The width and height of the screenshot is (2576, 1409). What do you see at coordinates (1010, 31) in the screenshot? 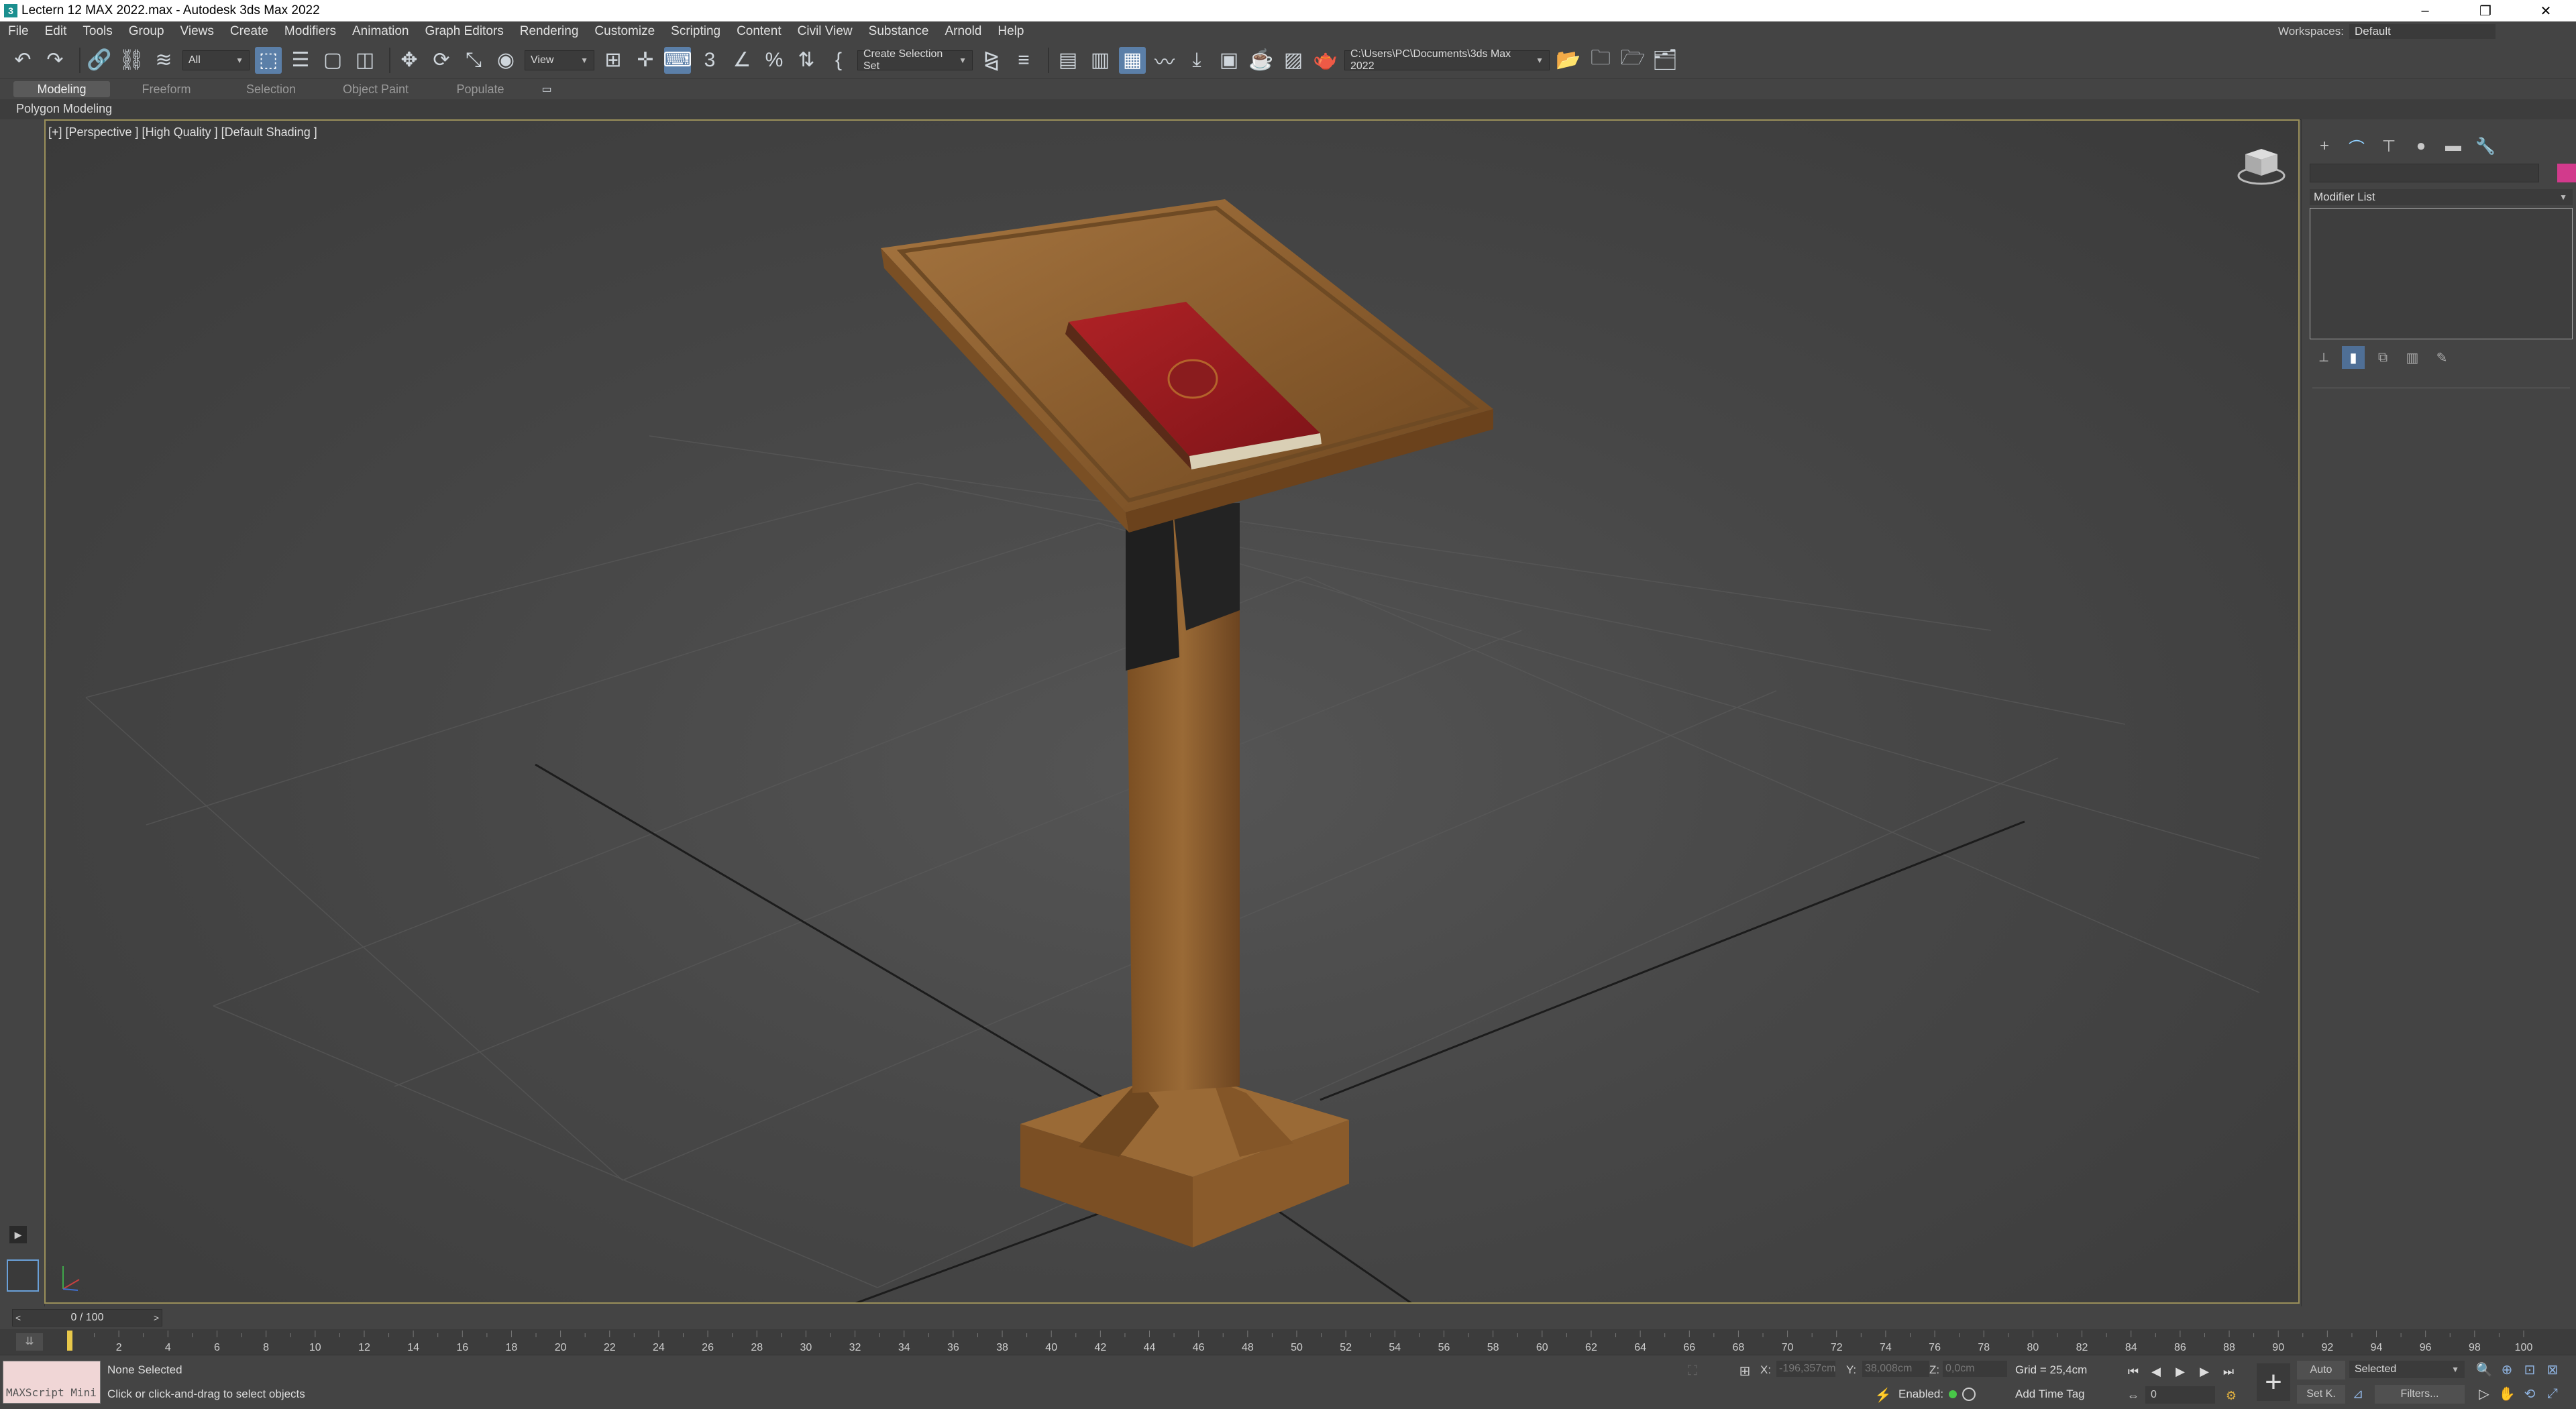
I see `menu-help: Help` at bounding box center [1010, 31].